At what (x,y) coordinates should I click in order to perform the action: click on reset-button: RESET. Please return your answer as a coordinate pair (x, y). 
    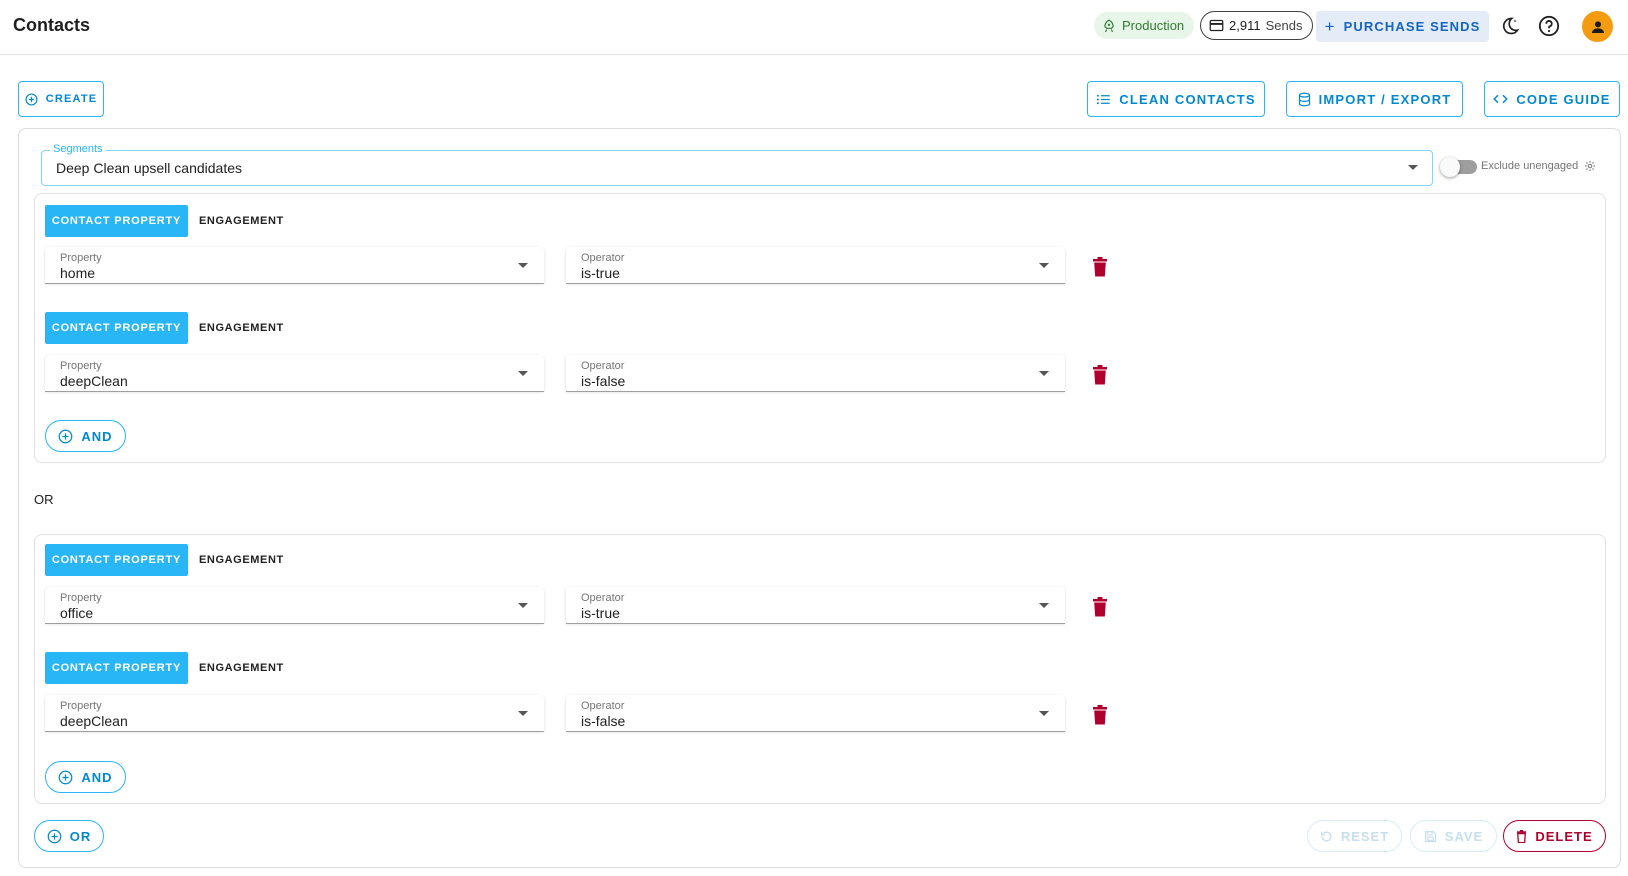
    Looking at the image, I should click on (1354, 836).